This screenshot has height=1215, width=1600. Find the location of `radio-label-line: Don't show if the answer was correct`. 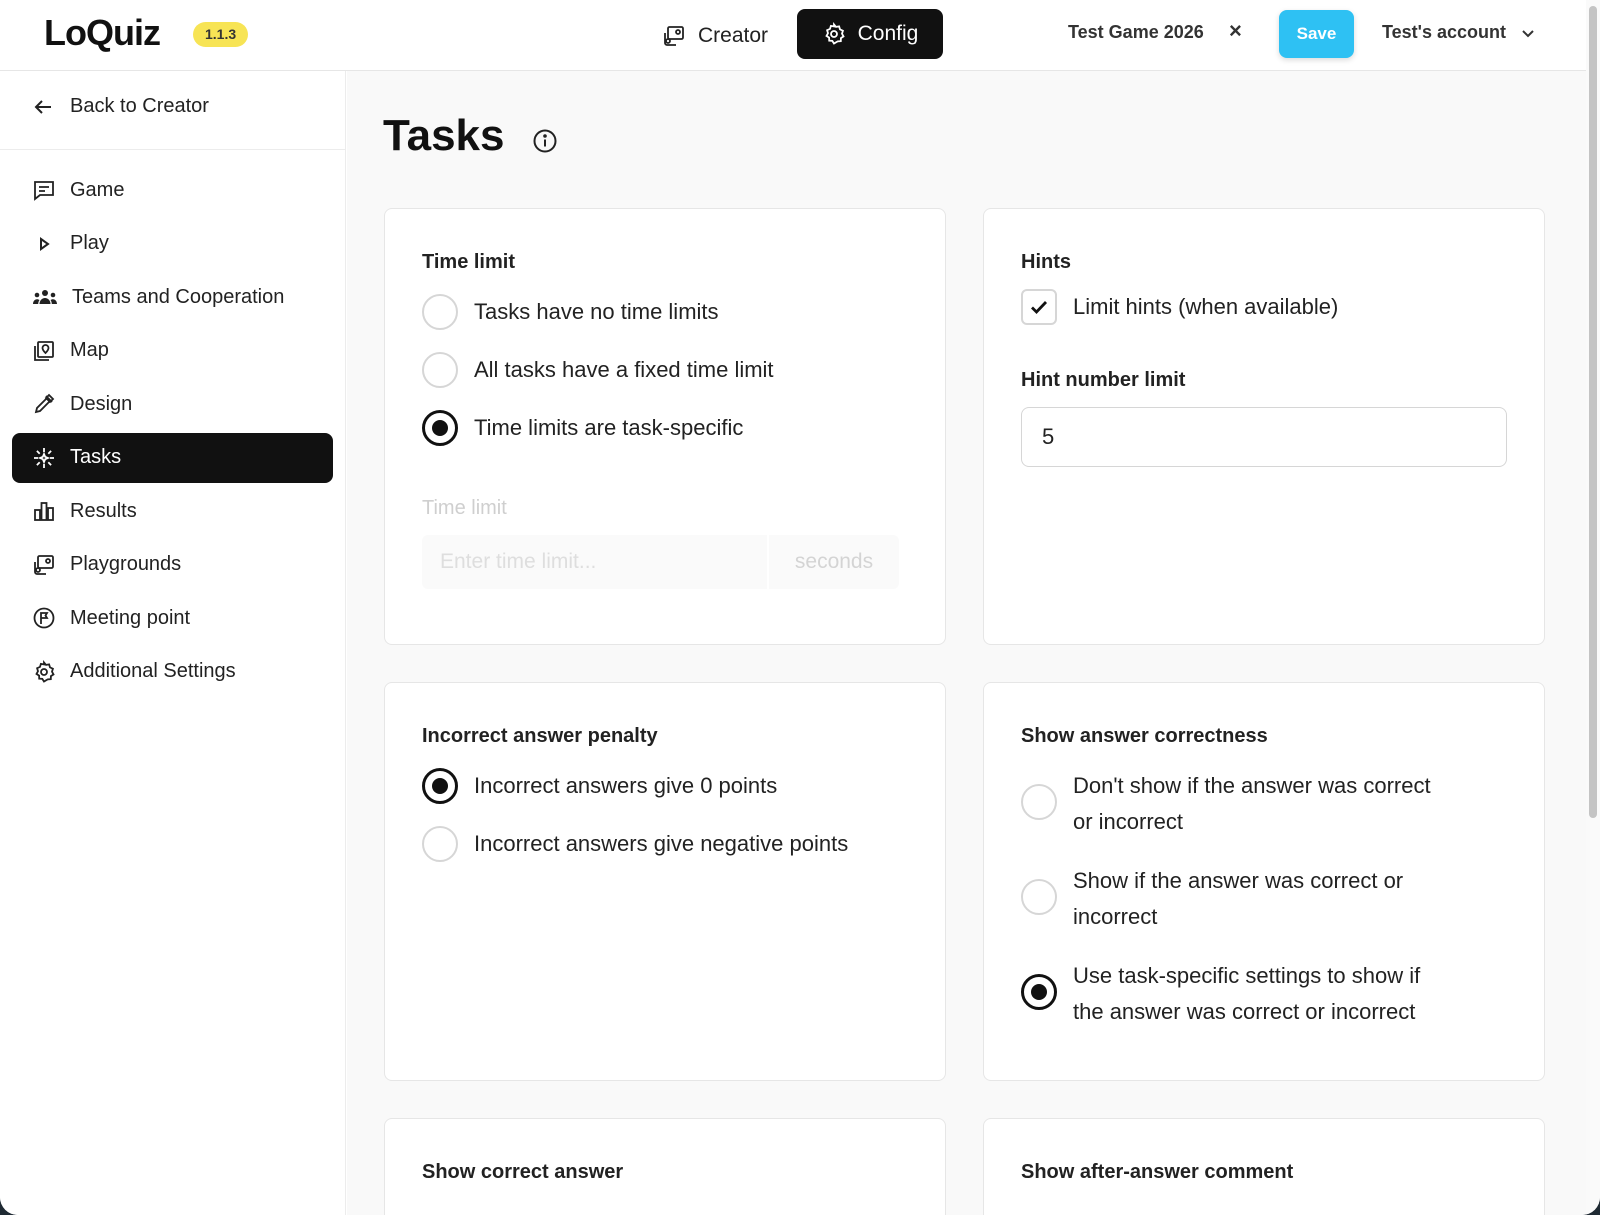

radio-label-line: Don't show if the answer was correct is located at coordinates (1252, 785).